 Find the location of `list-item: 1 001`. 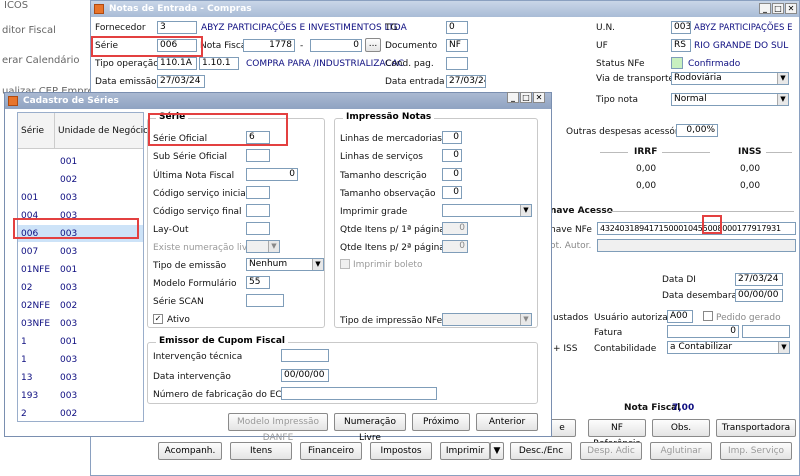

list-item: 1 001 is located at coordinates (80, 341).